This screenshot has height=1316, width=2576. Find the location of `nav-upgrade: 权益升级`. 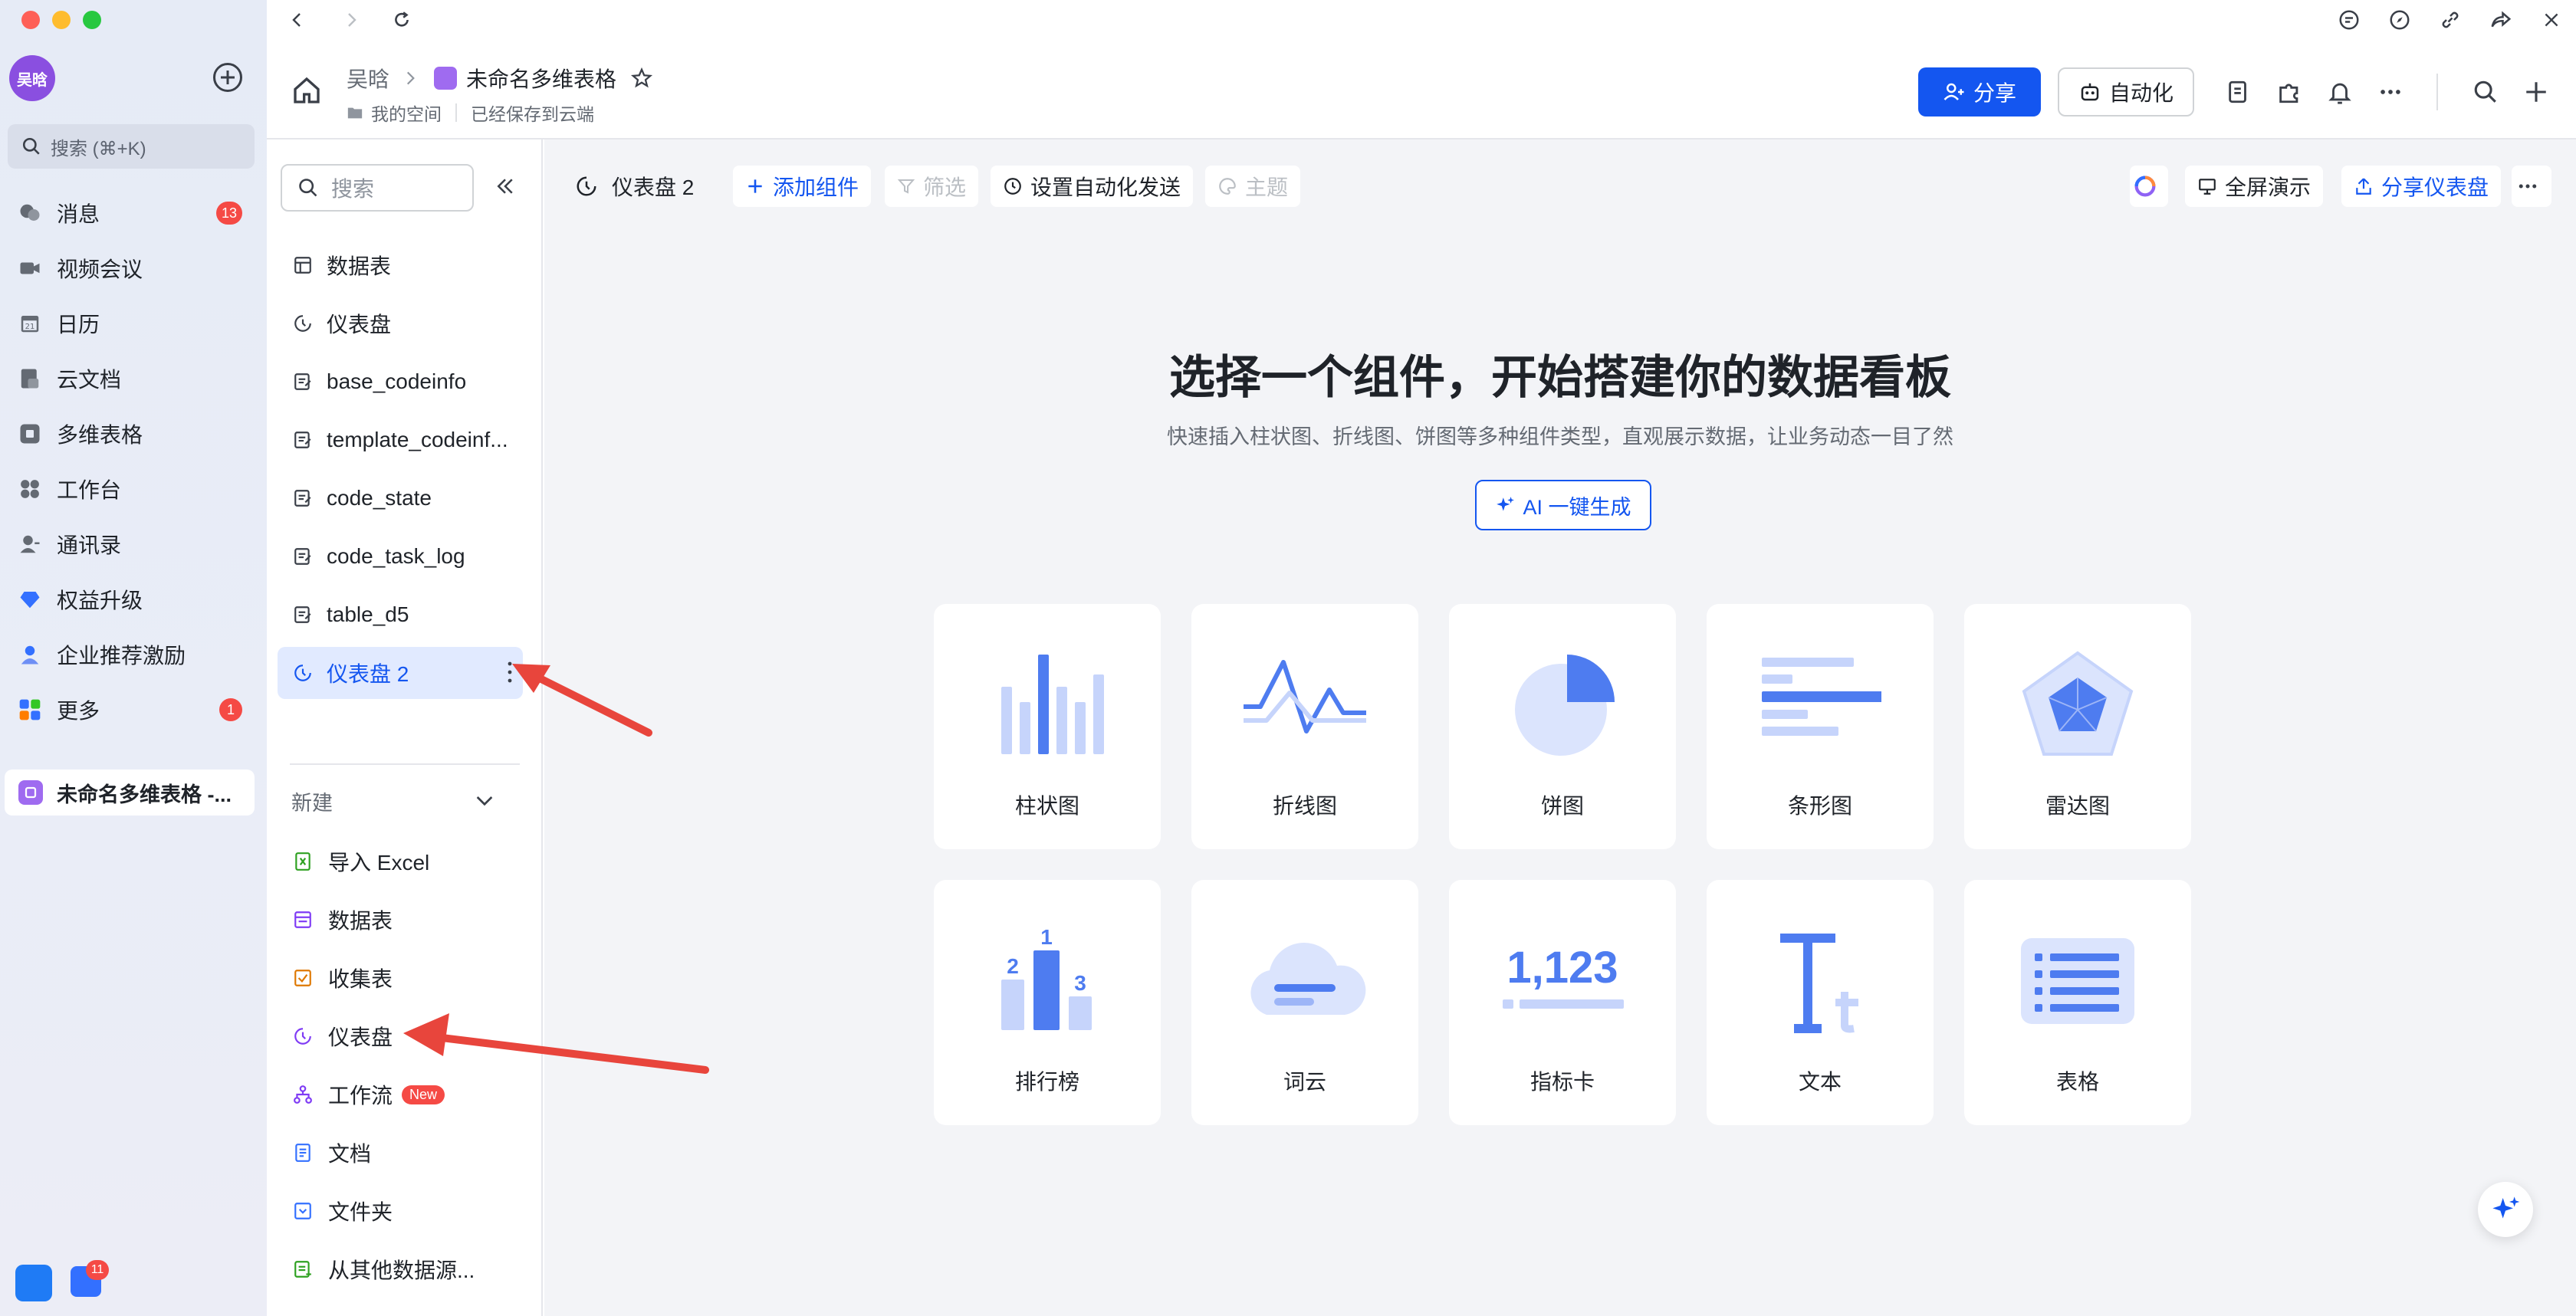

nav-upgrade: 权益升级 is located at coordinates (133, 599).